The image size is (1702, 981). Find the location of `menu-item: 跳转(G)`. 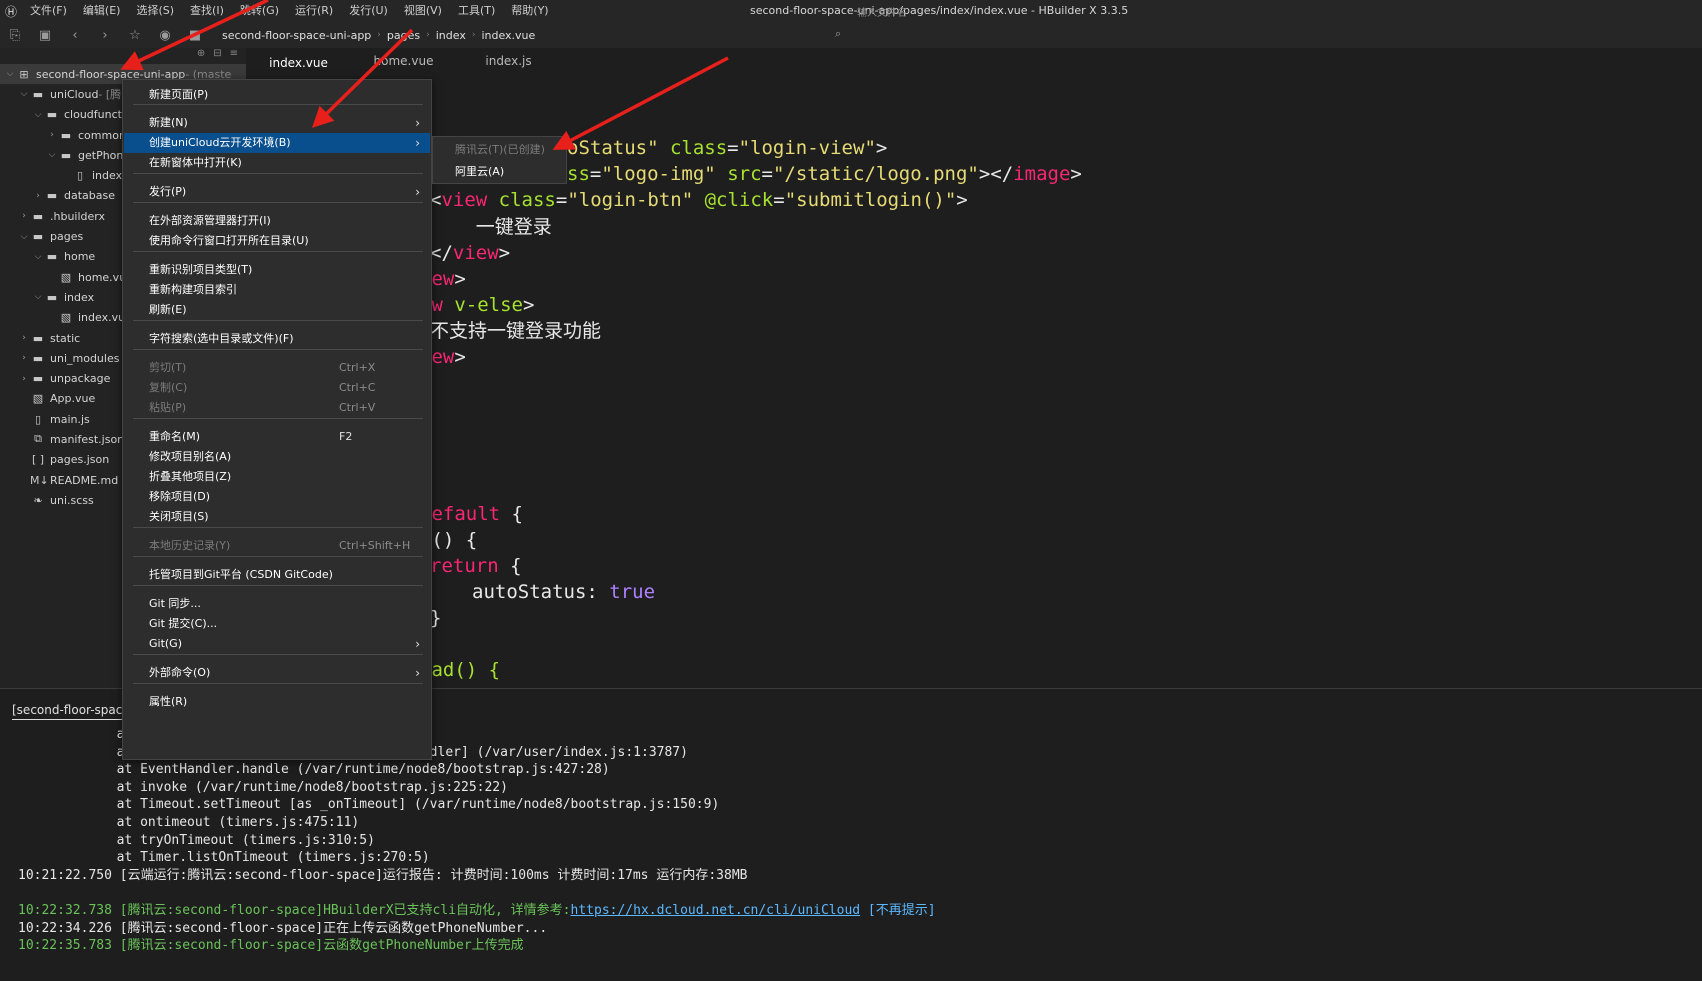

menu-item: 跳转(G) is located at coordinates (259, 11).